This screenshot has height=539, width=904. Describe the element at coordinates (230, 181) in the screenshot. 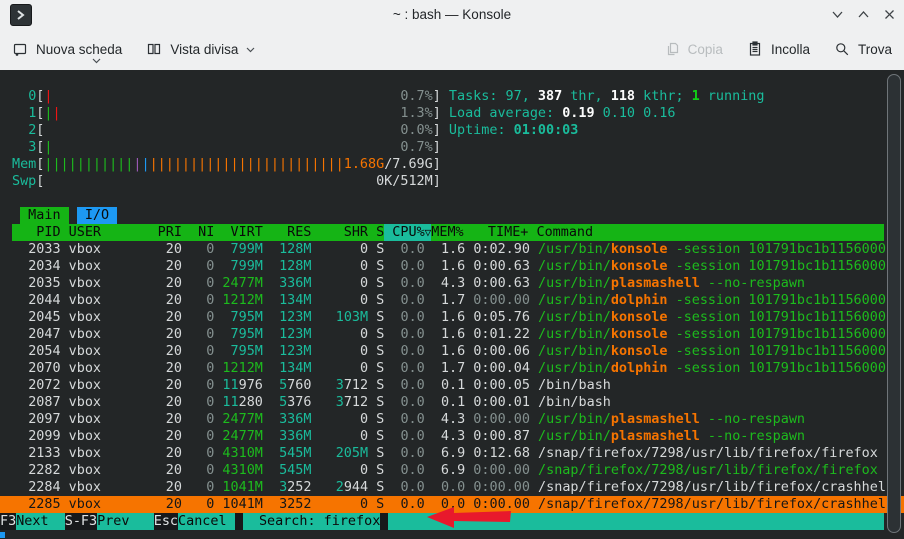

I see `meter-swp: Swp[ 0K/512M]` at that location.